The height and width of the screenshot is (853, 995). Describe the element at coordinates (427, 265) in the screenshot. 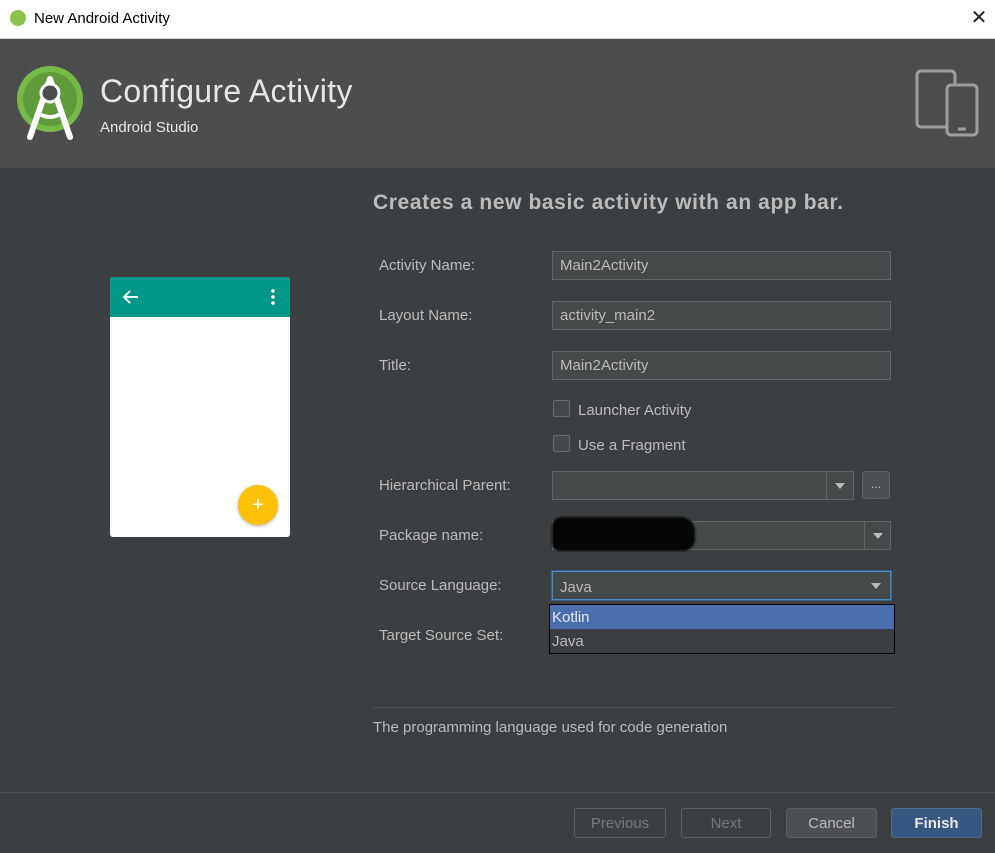

I see `activity-name-label: Activity Name:` at that location.